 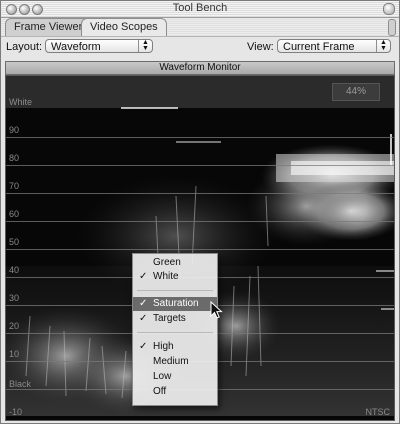 What do you see at coordinates (163, 346) in the screenshot?
I see `menu-item-label: High` at bounding box center [163, 346].